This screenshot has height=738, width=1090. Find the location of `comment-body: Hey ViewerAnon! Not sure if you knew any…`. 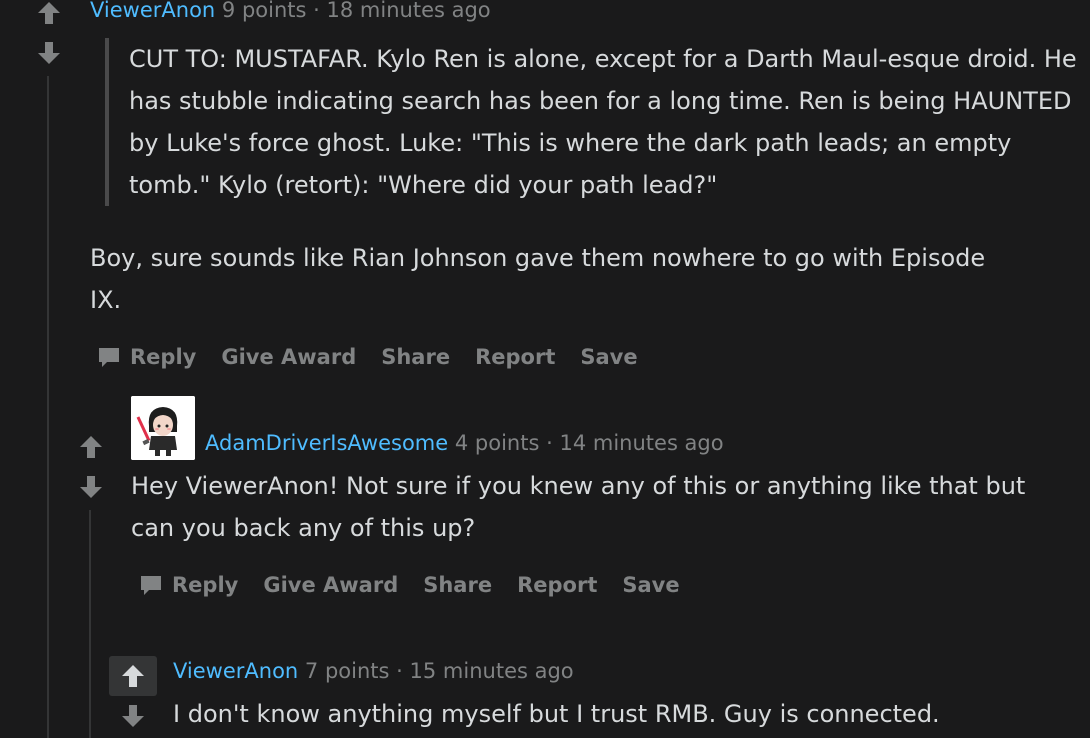

comment-body: Hey ViewerAnon! Not sure if you knew any… is located at coordinates (578, 507).